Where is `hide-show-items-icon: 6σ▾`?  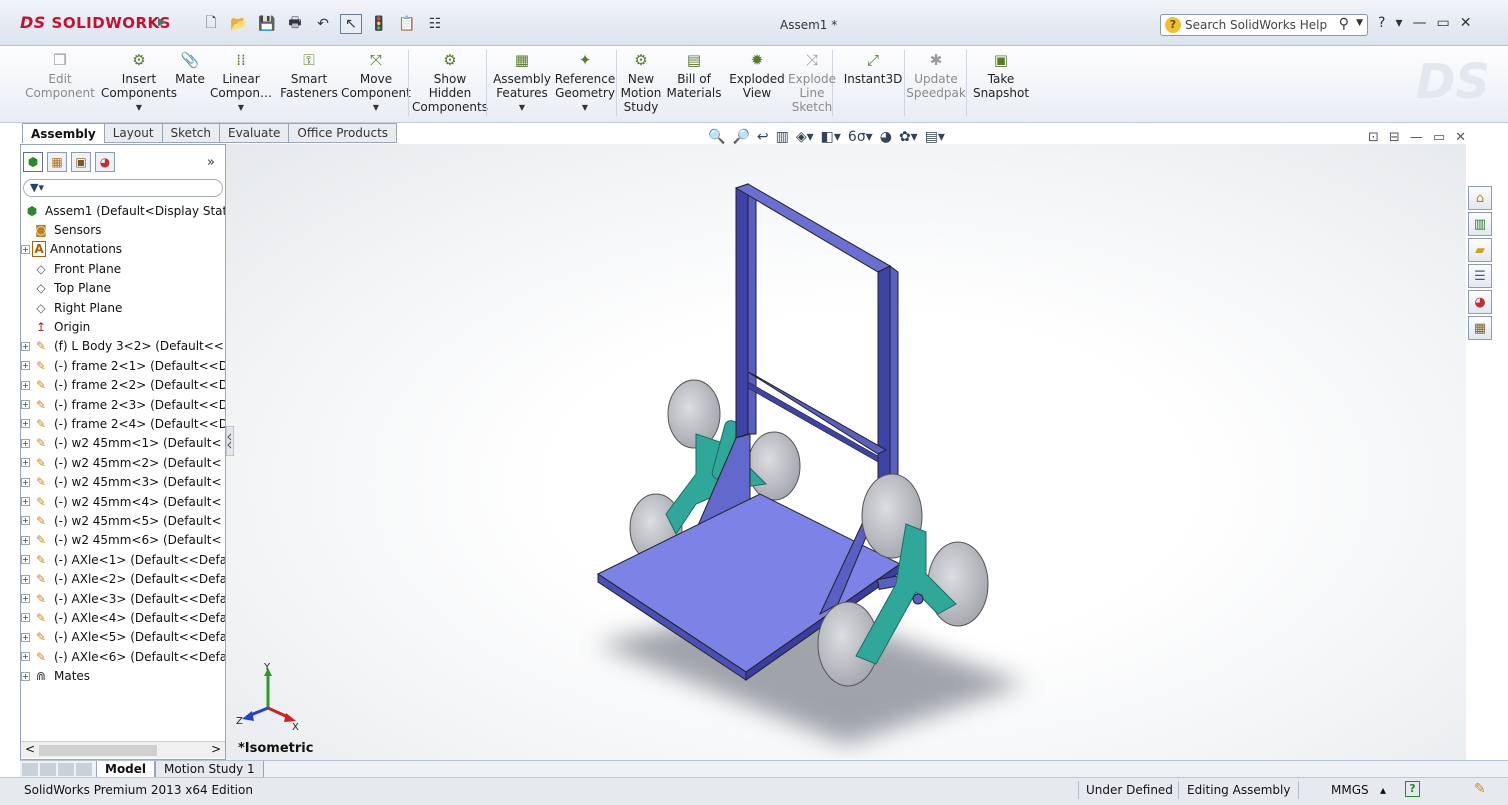 hide-show-items-icon: 6σ▾ is located at coordinates (860, 137).